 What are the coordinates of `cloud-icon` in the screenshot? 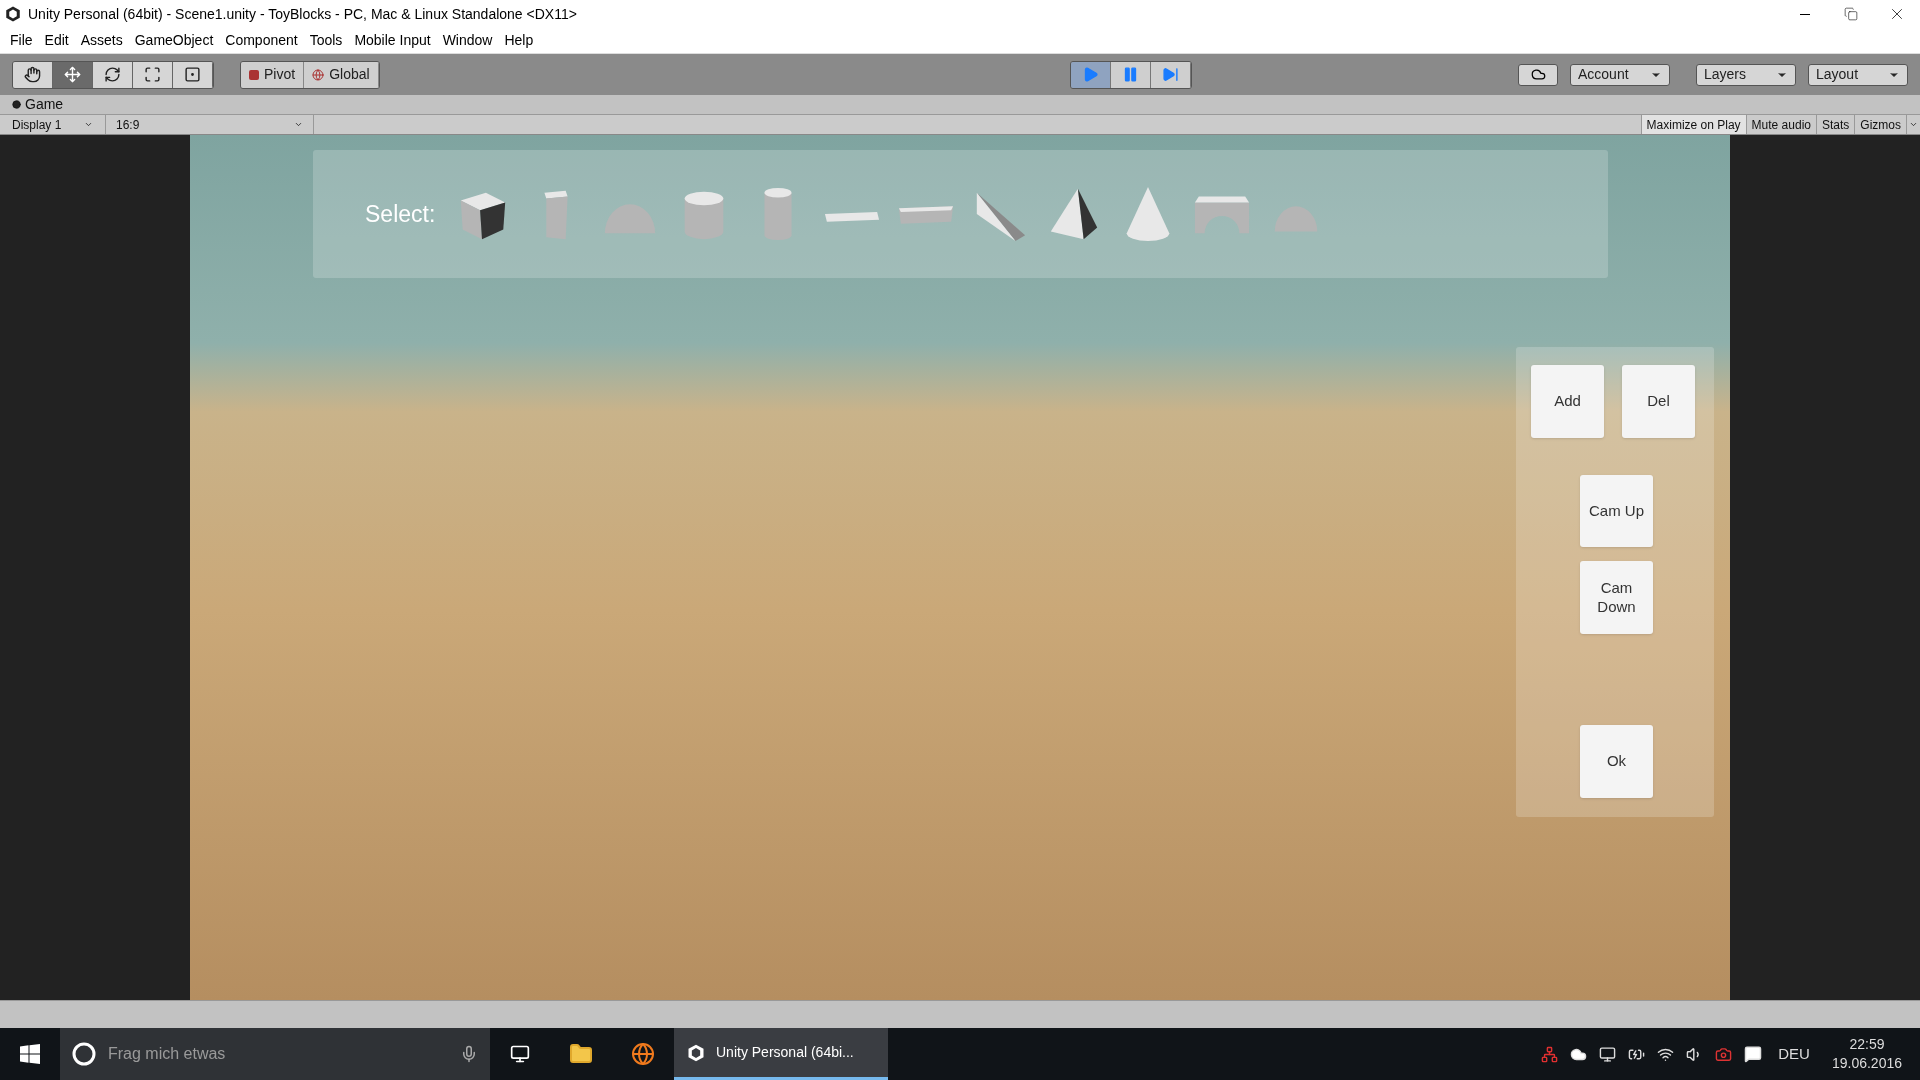 It's located at (1538, 74).